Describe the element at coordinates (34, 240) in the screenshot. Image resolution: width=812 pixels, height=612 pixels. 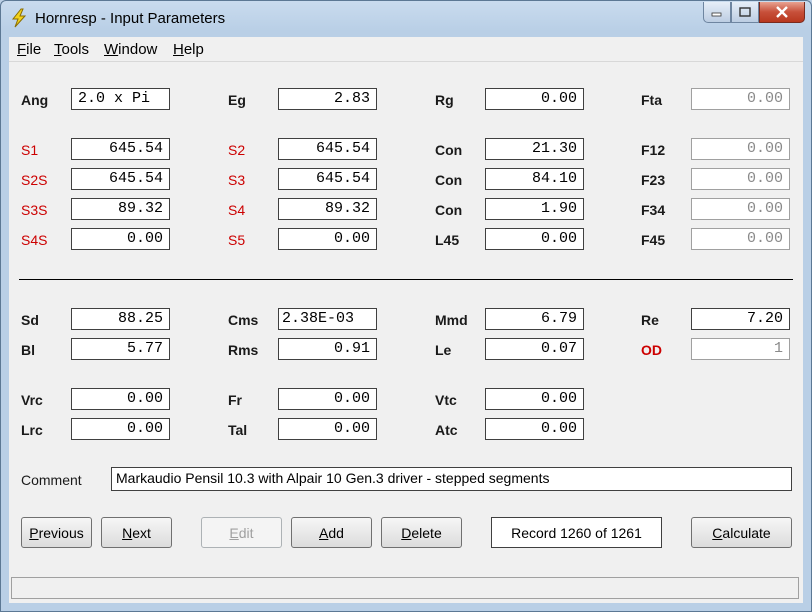
I see `label-s4s: S4S` at that location.